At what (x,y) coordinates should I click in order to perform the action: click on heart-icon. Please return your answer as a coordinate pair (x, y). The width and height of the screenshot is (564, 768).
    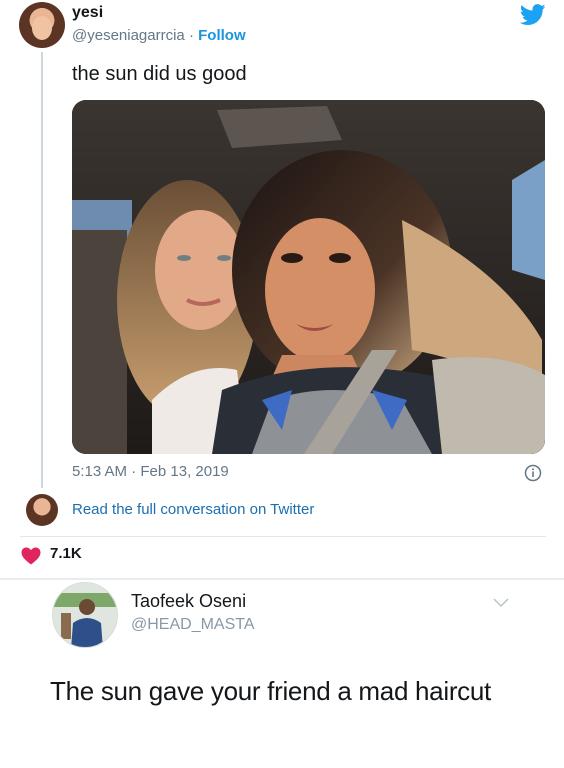
    Looking at the image, I should click on (31, 556).